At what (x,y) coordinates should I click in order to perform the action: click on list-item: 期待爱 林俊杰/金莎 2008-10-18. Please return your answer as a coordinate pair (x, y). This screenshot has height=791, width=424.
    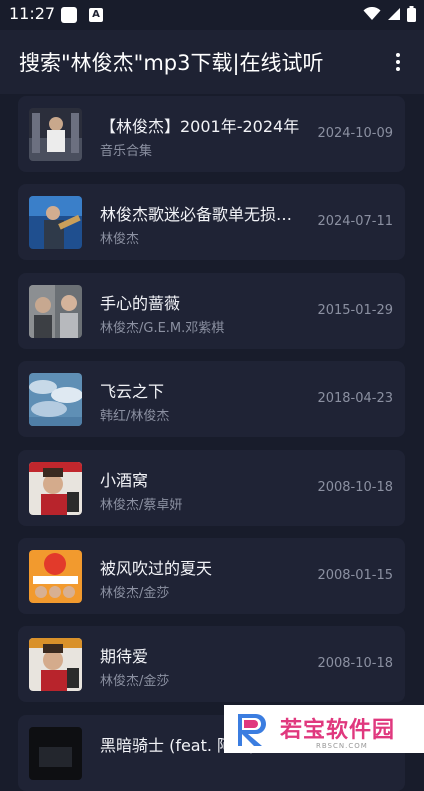
    Looking at the image, I should click on (211, 664).